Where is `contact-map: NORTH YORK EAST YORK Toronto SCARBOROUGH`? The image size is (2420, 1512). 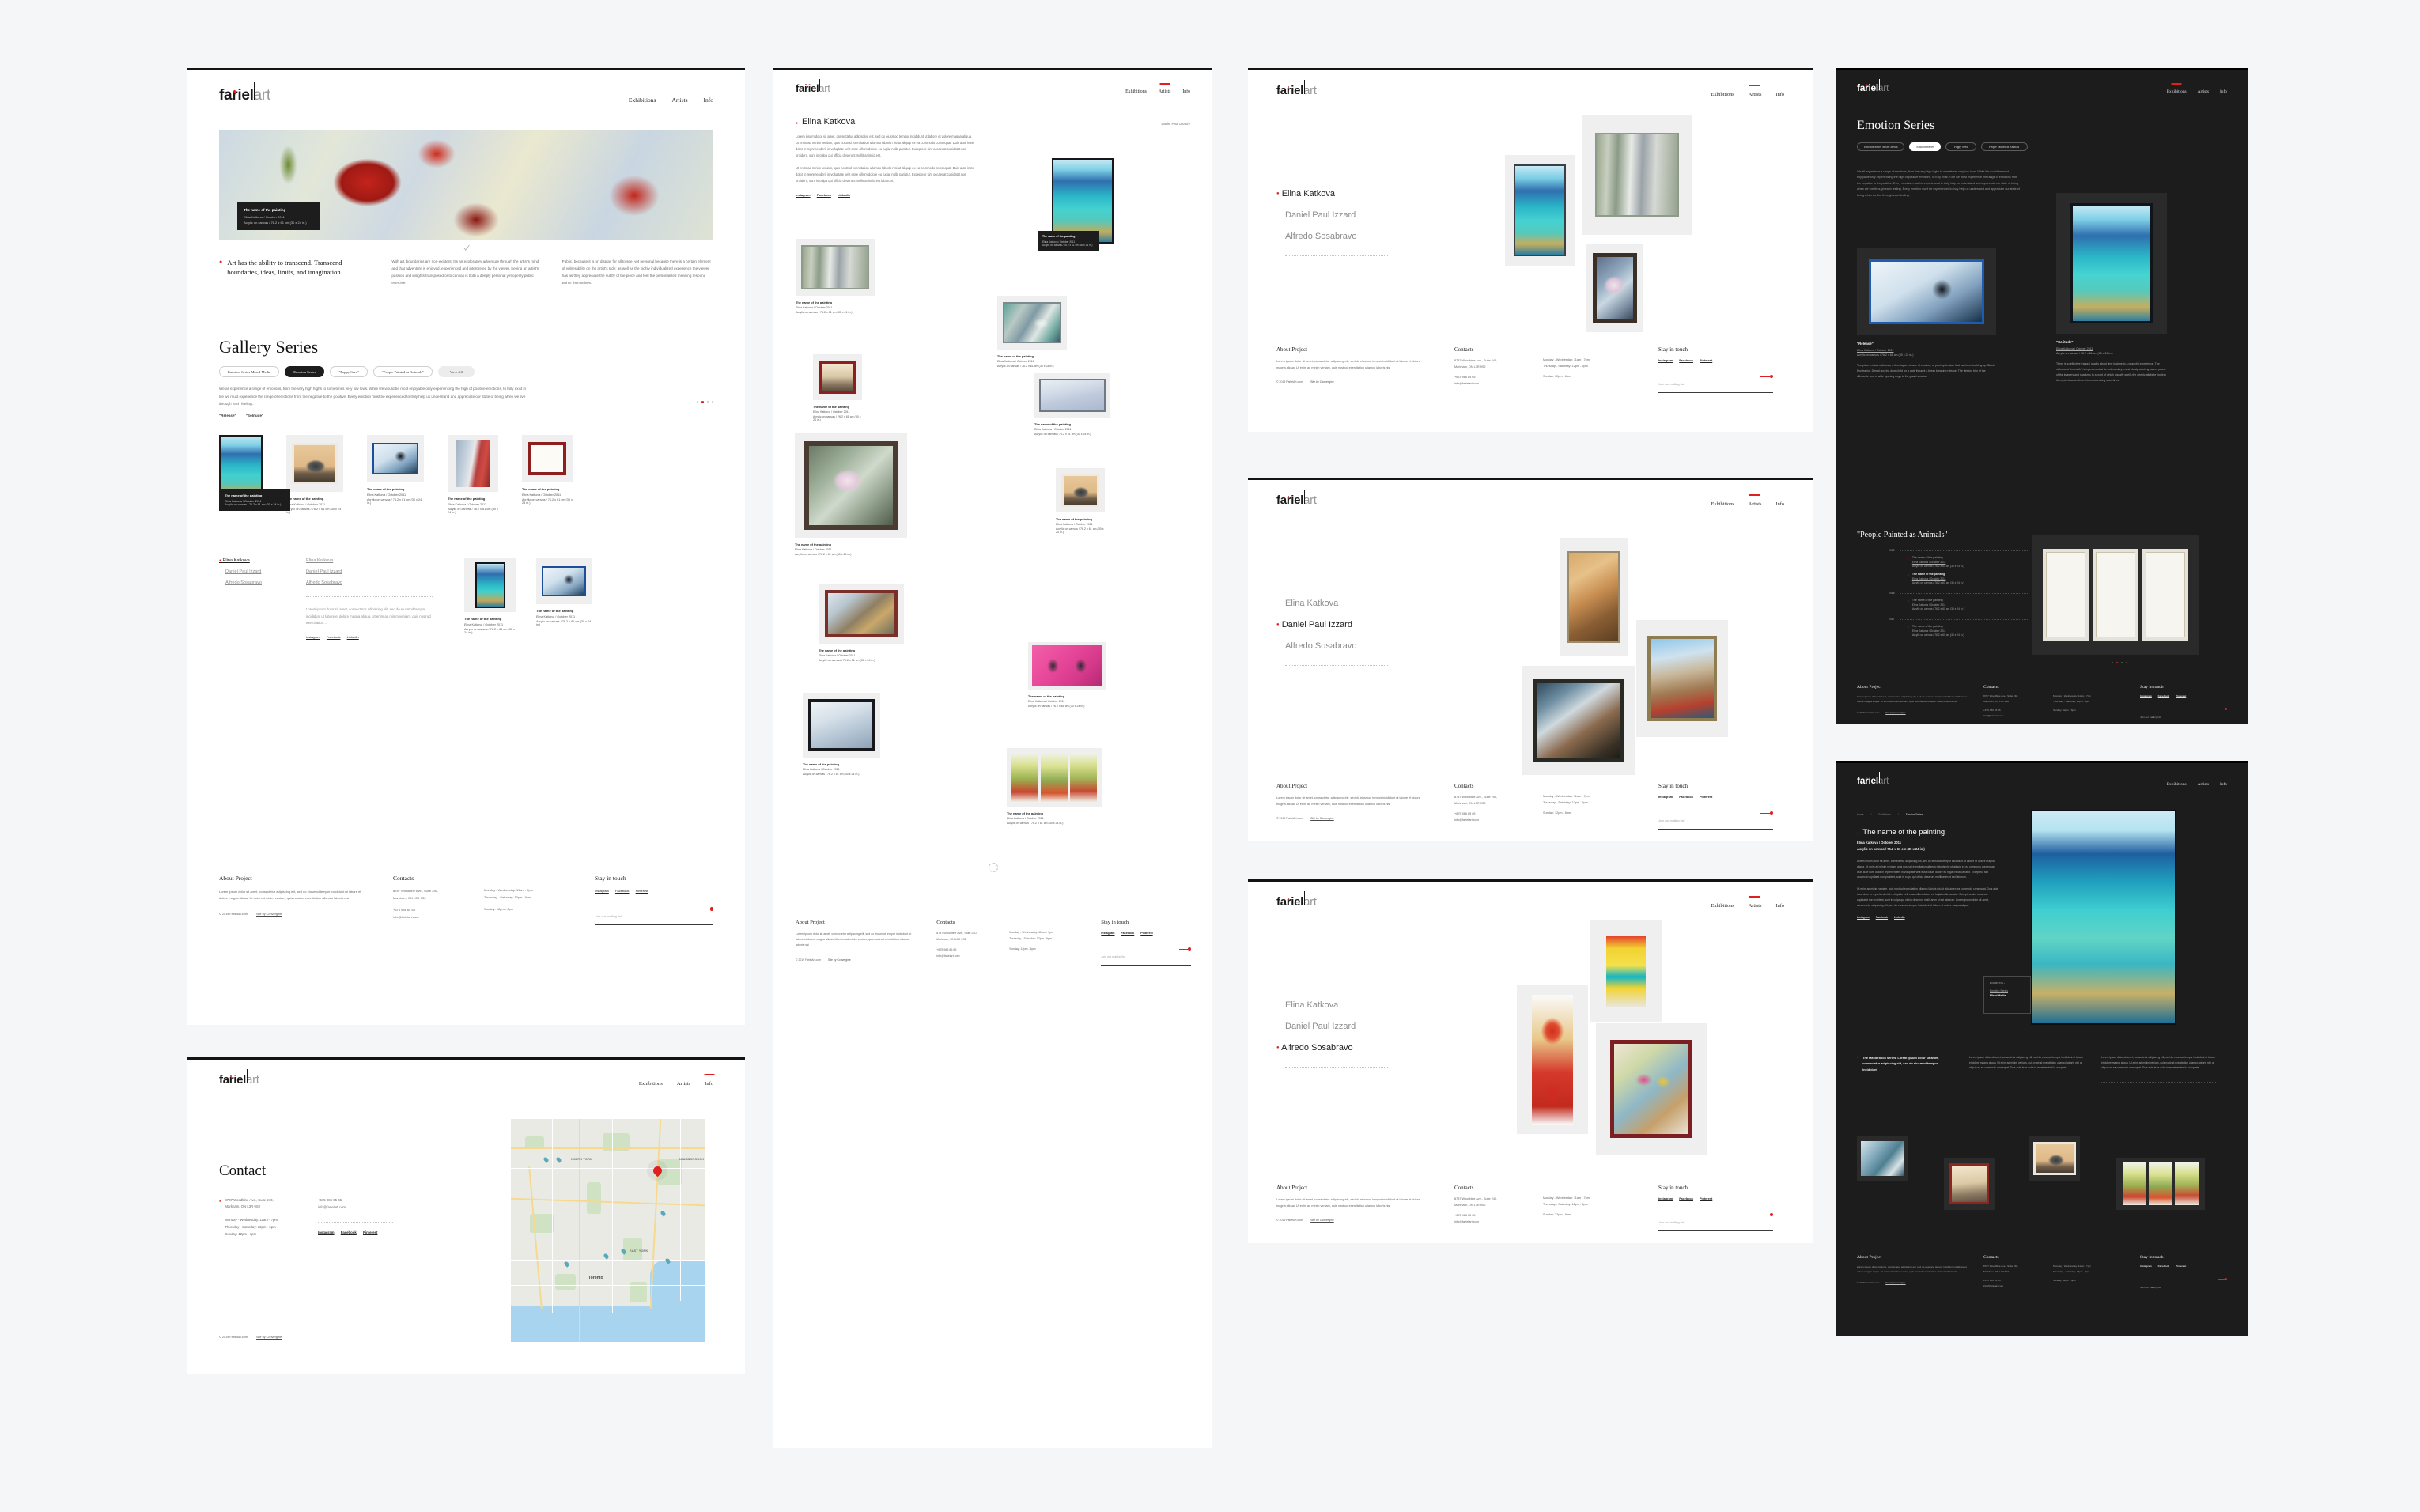
contact-map: NORTH YORK EAST YORK Toronto SCARBOROUGH is located at coordinates (608, 1230).